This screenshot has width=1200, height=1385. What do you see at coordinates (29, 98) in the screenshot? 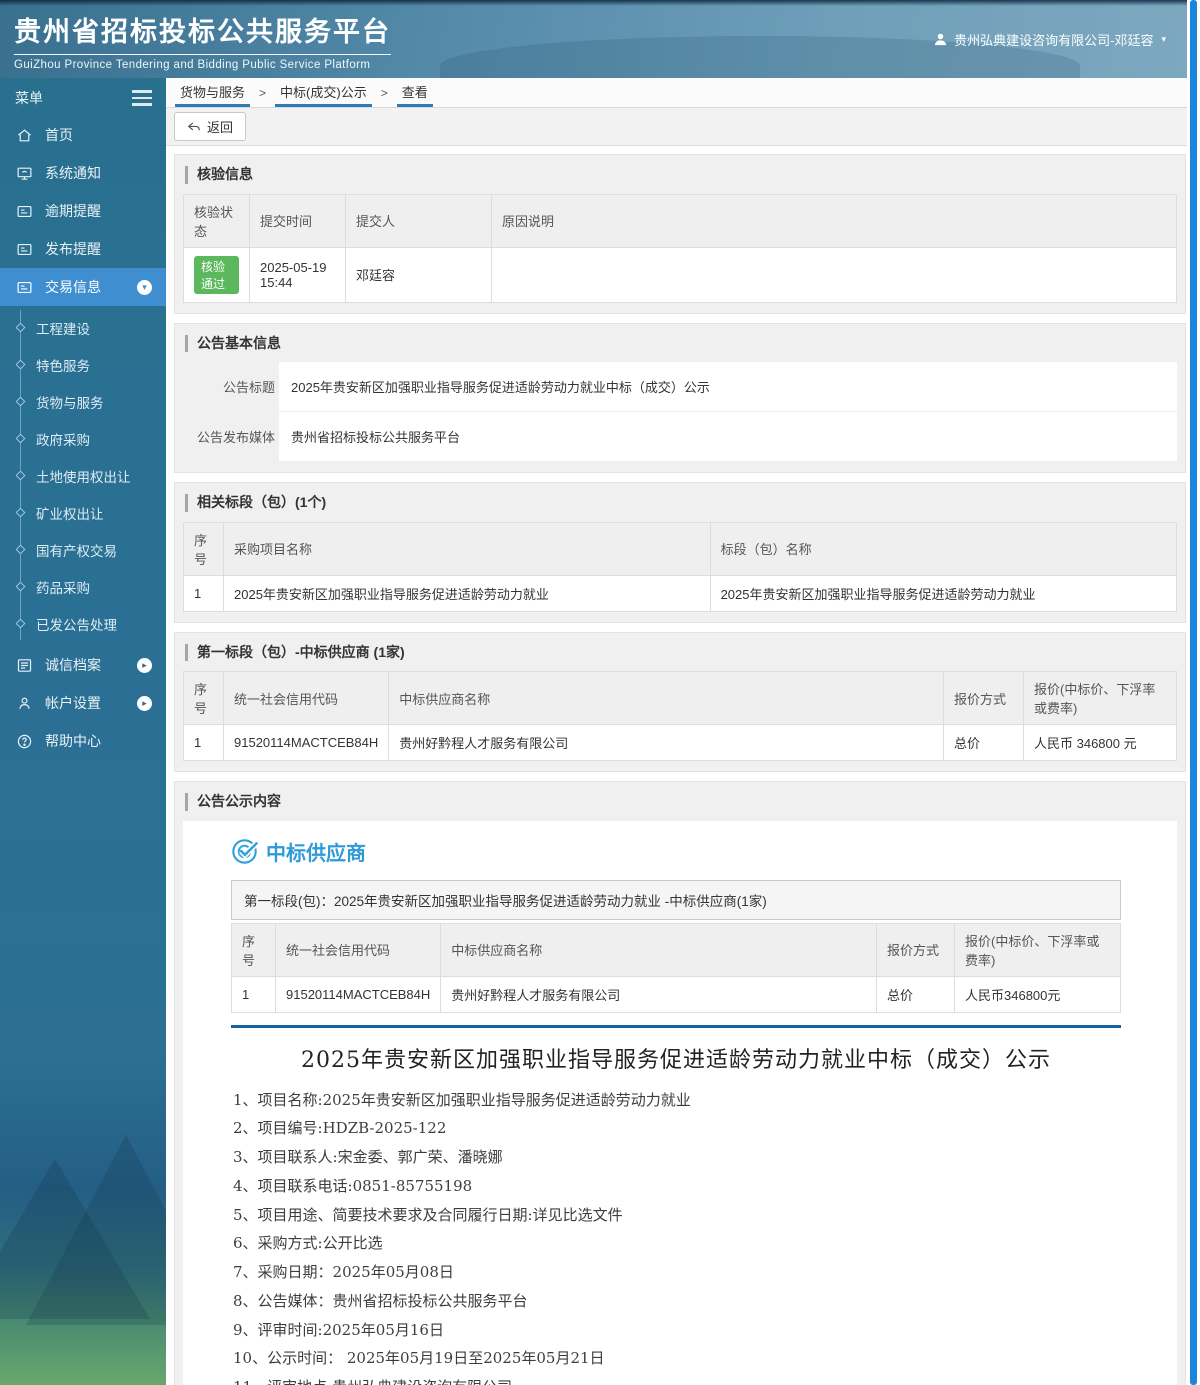
I see `menu-label: 菜单` at bounding box center [29, 98].